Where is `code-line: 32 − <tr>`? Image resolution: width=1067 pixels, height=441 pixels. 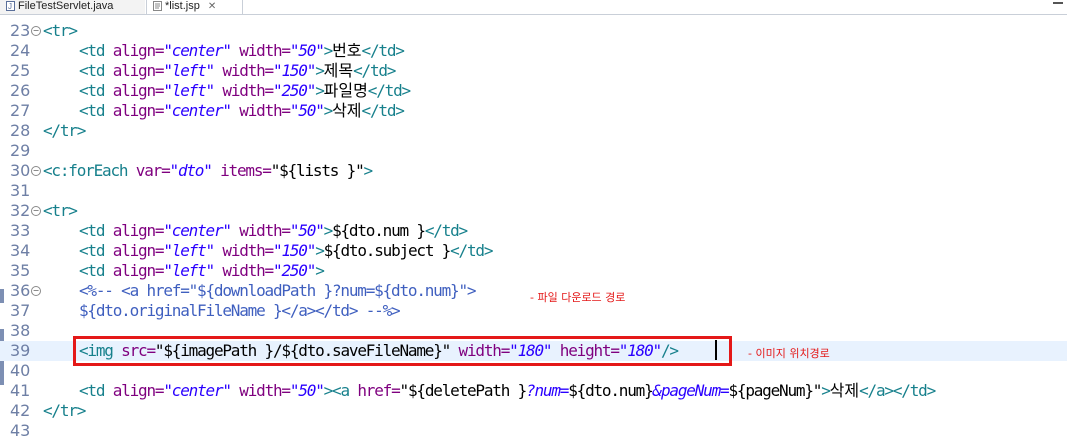 code-line: 32 − <tr> is located at coordinates (533, 211).